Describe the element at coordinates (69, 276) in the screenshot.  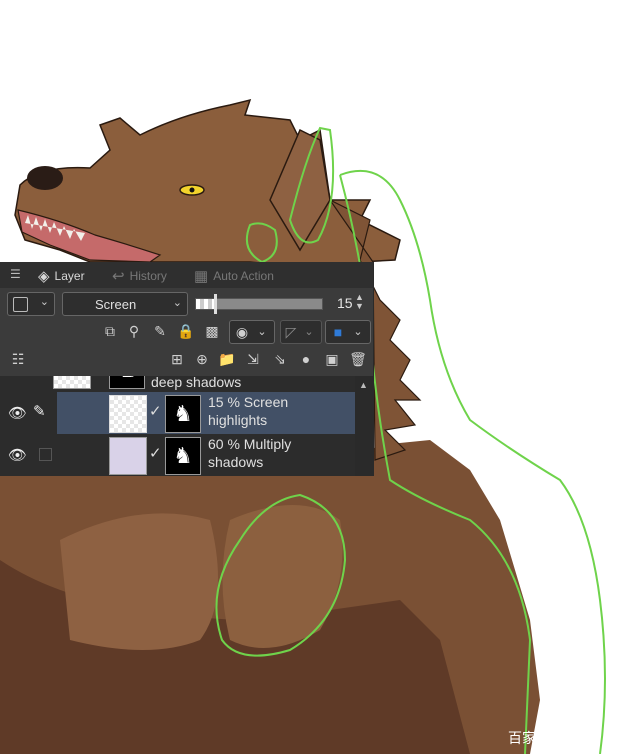
I see `tab-layer-label: Layer` at that location.